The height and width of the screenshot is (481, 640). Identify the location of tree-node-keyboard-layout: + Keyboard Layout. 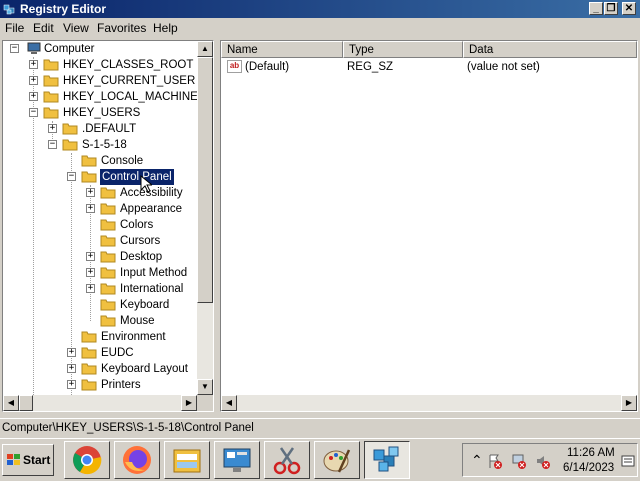
(108, 369).